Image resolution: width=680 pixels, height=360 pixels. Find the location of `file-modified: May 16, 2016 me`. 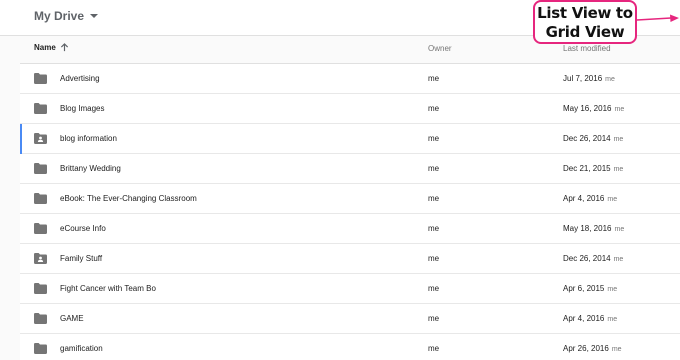

file-modified: May 16, 2016 me is located at coordinates (593, 108).